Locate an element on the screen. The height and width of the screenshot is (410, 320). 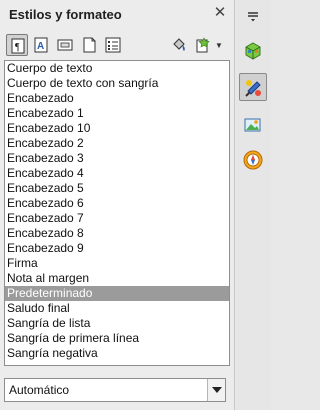
new-style-button is located at coordinates (203, 45).